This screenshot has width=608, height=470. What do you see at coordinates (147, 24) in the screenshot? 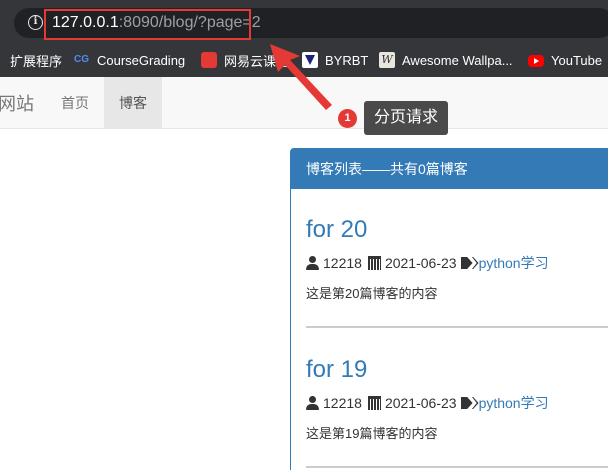
I see `url-highlight-box` at bounding box center [147, 24].